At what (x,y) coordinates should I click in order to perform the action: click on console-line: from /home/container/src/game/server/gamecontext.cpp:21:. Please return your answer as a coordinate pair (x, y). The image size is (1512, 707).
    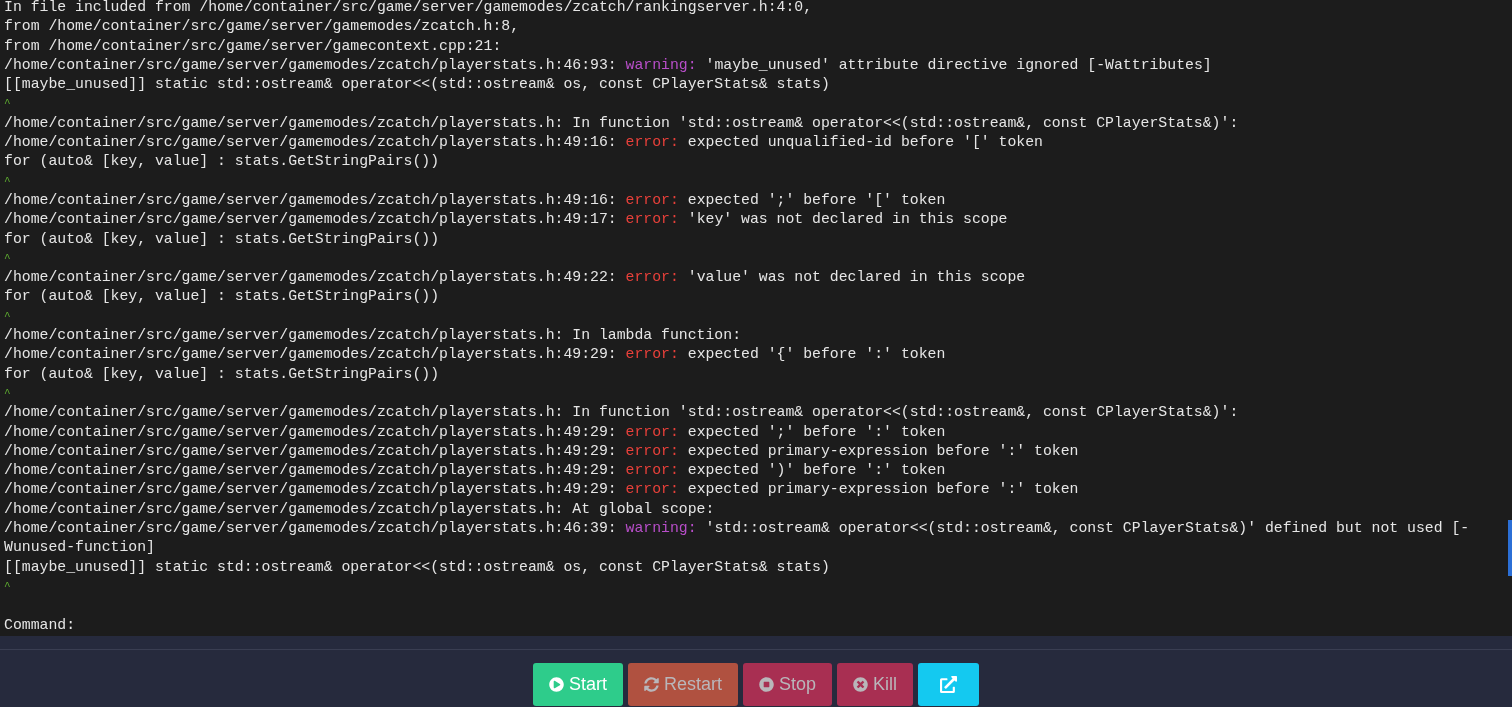
    Looking at the image, I should click on (253, 46).